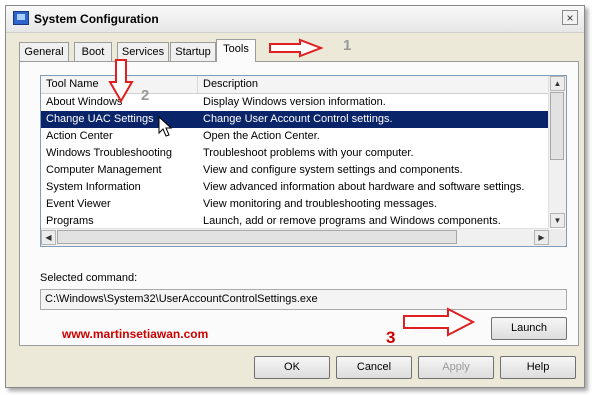  I want to click on tab-startup: Startup, so click(193, 51).